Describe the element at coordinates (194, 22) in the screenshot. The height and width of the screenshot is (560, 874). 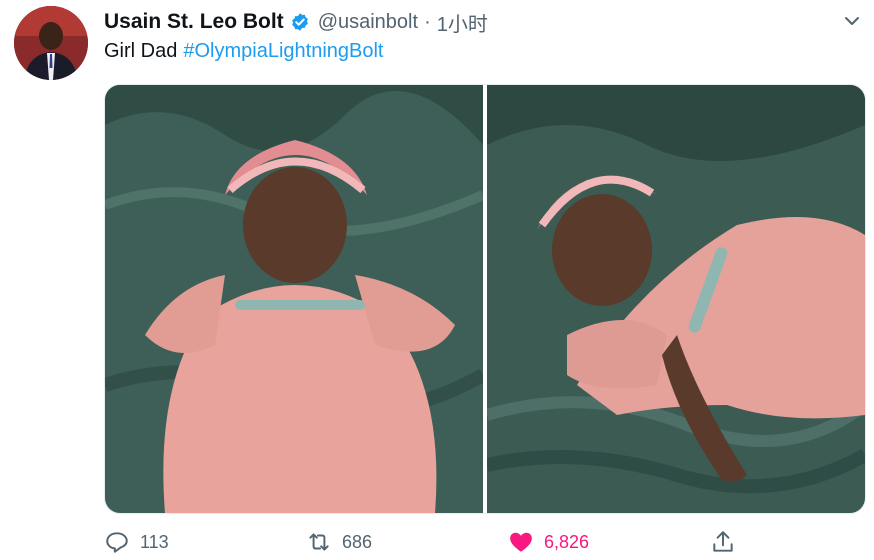
I see `author-name: Usain St. Leo Bolt` at that location.